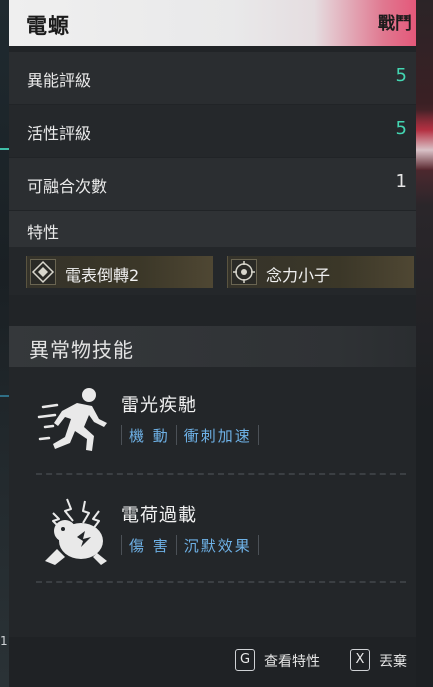 This screenshot has width=433, height=687. Describe the element at coordinates (401, 181) in the screenshot. I see `stat-value: 1` at that location.